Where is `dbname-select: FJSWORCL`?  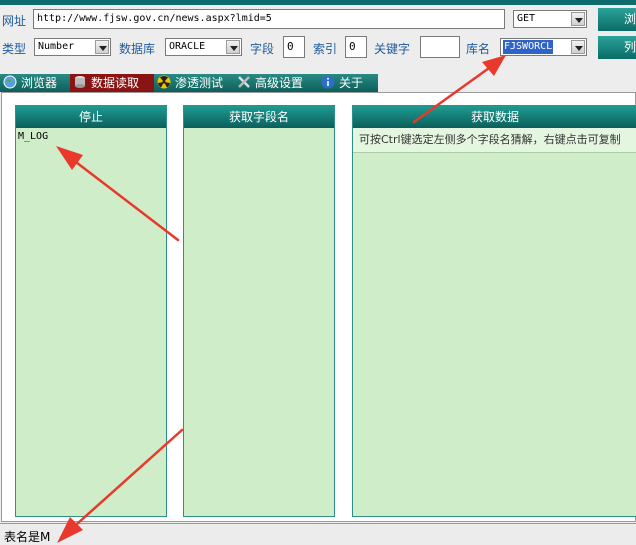
dbname-select: FJSWORCL is located at coordinates (543, 47).